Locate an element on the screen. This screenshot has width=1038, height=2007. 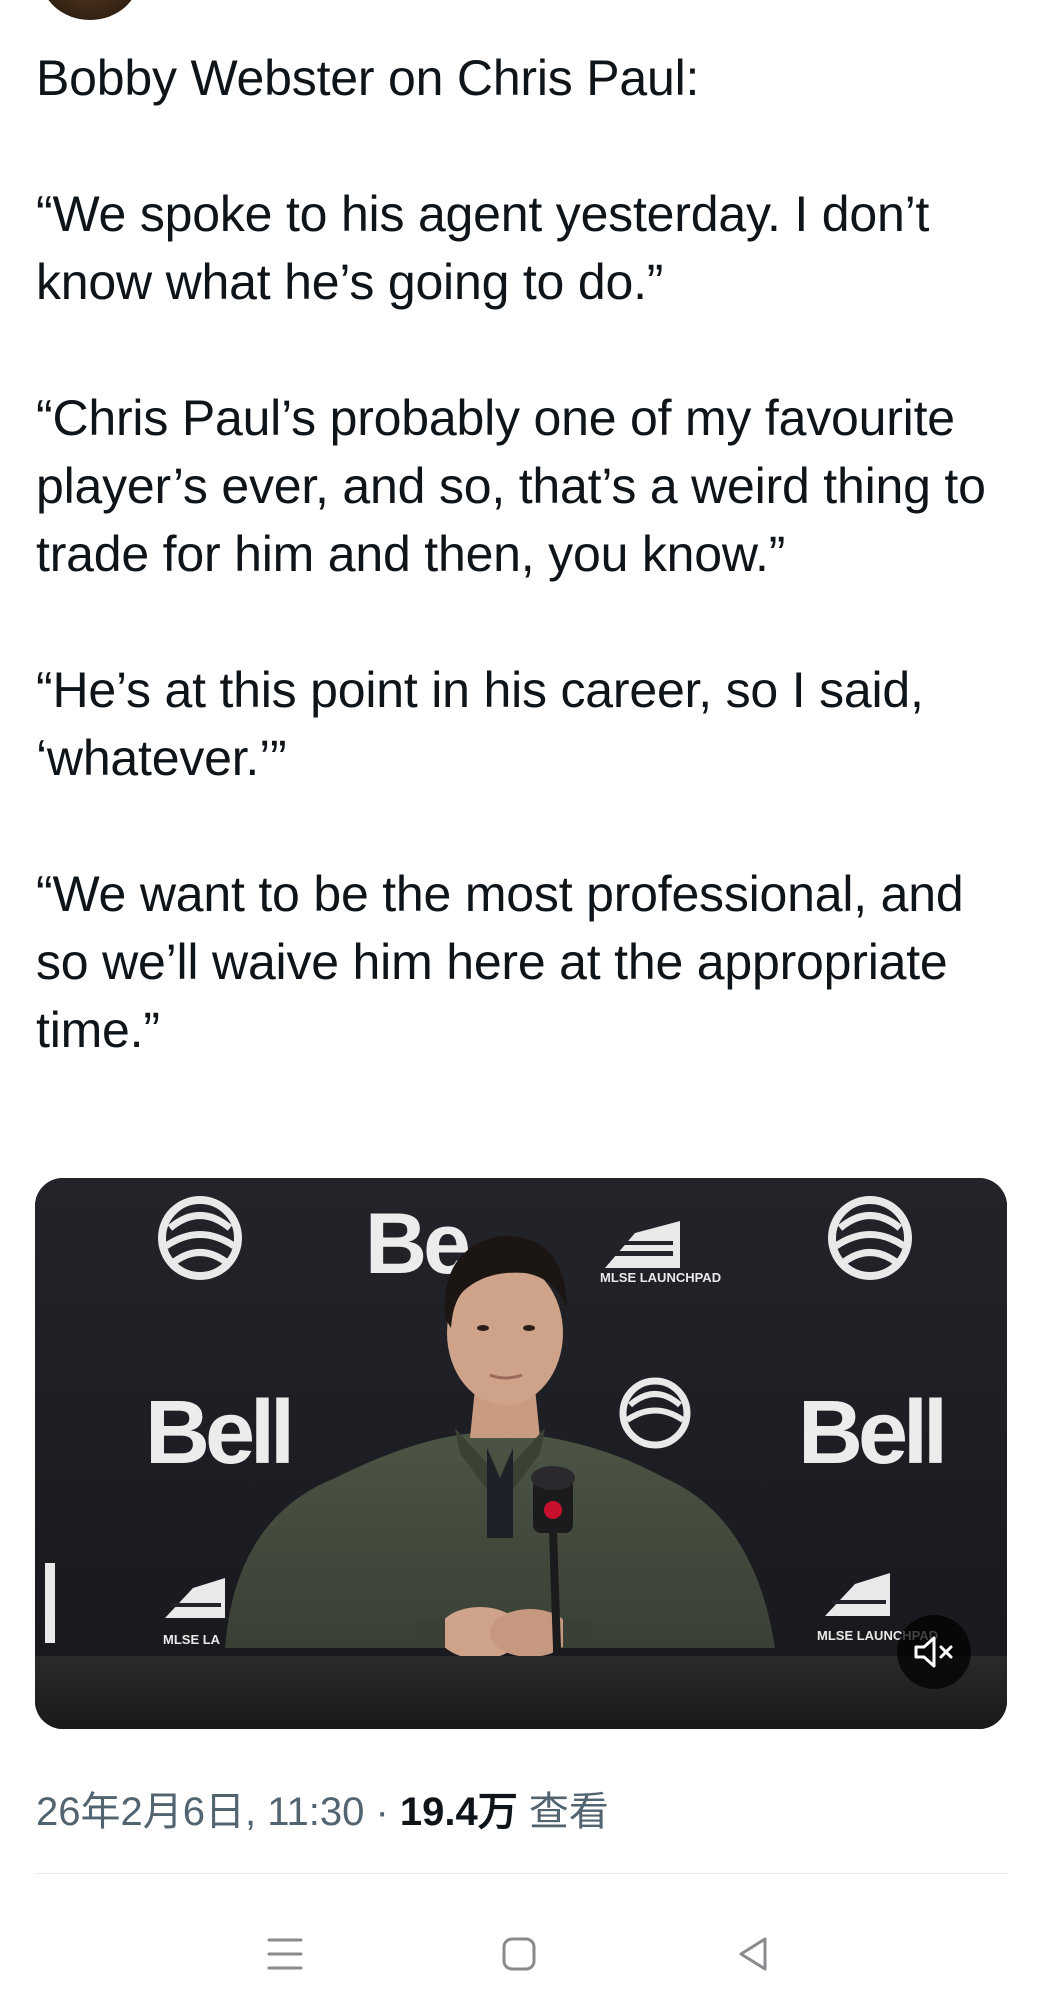
speaker-muted-icon is located at coordinates (933, 1652).